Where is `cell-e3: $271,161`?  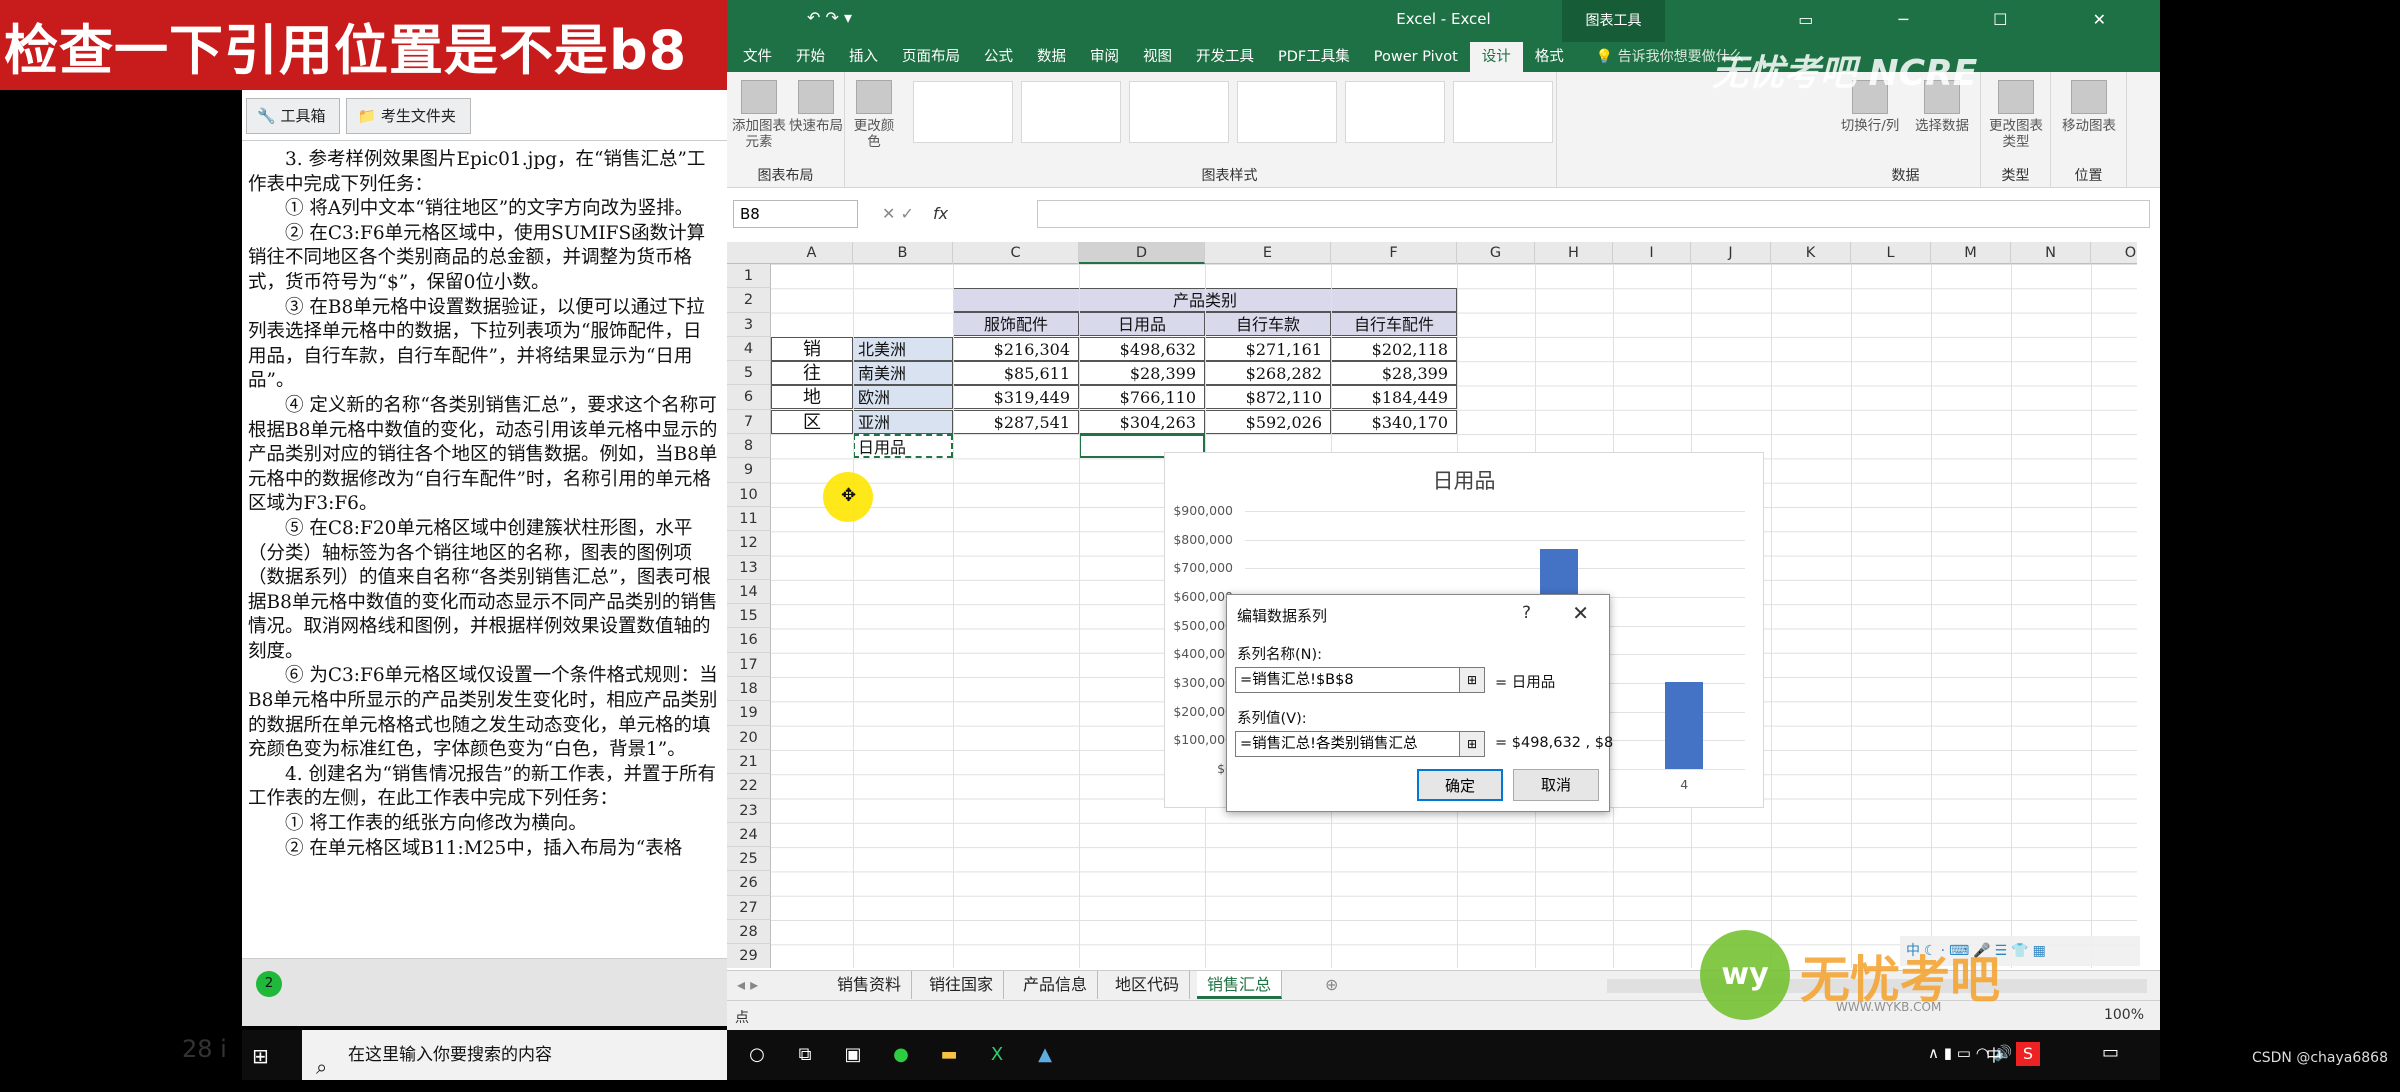
cell-e3: $271,161 is located at coordinates (1268, 349).